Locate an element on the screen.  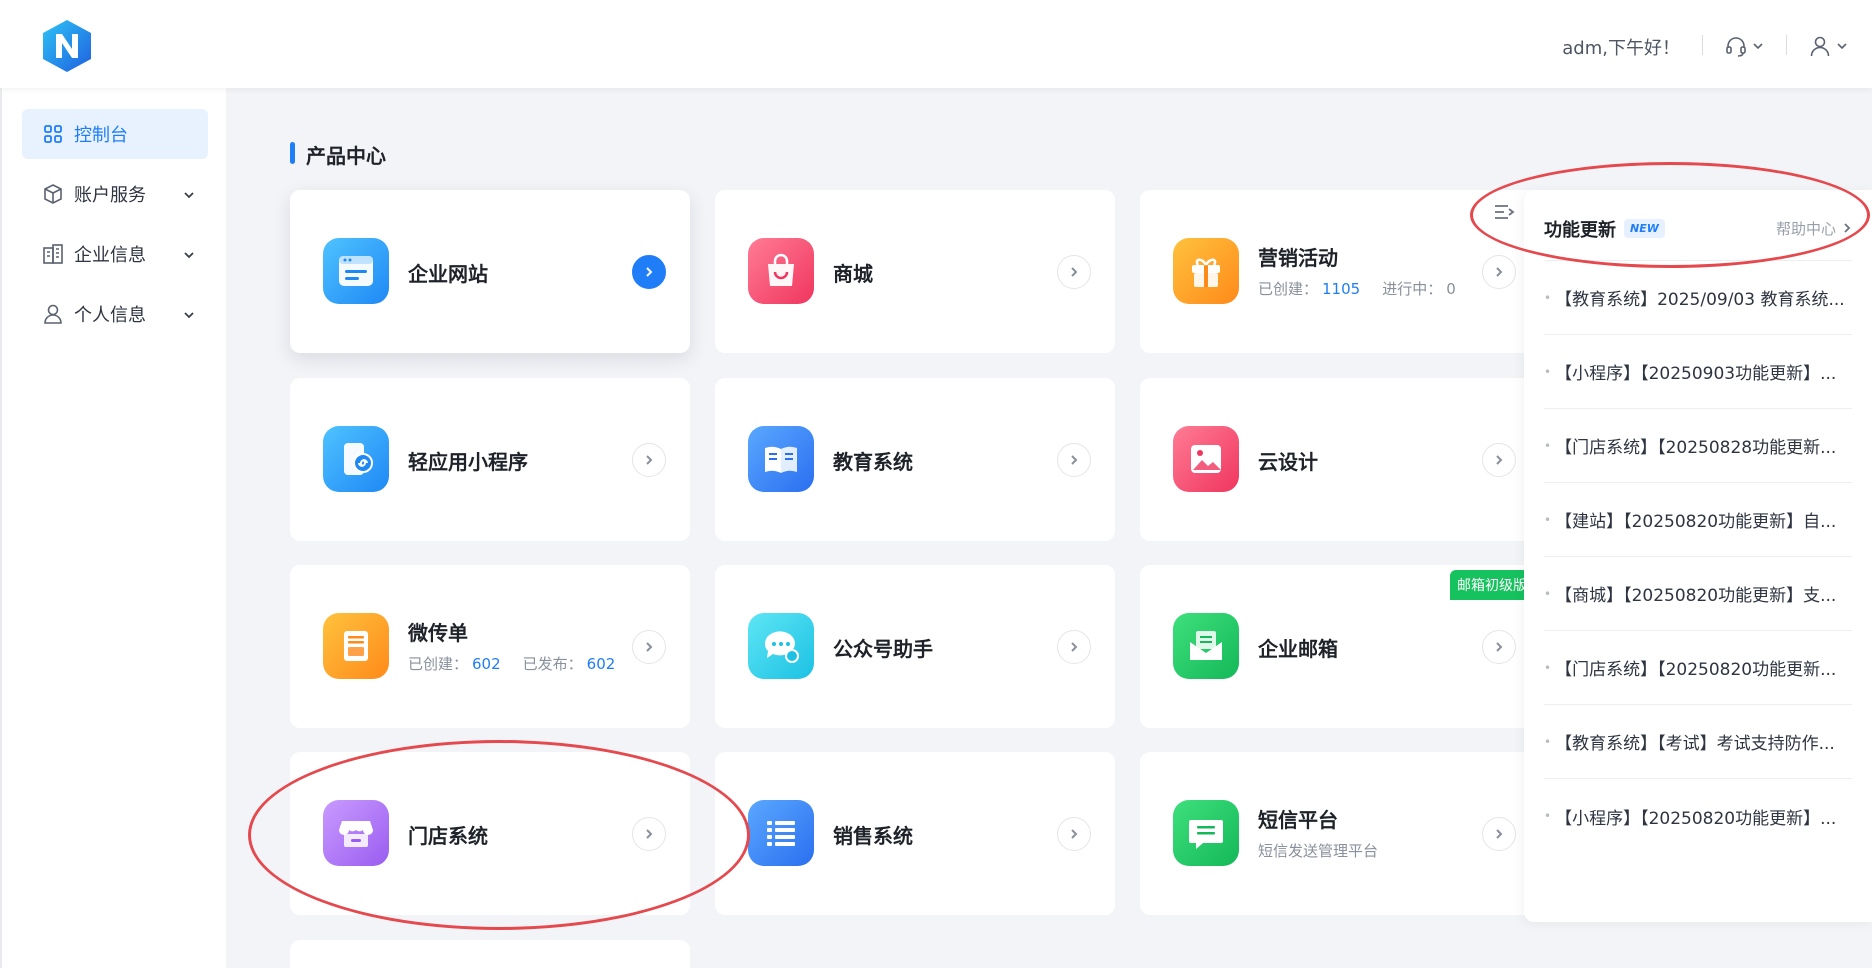
card-title: 云设计 is located at coordinates (1288, 462).